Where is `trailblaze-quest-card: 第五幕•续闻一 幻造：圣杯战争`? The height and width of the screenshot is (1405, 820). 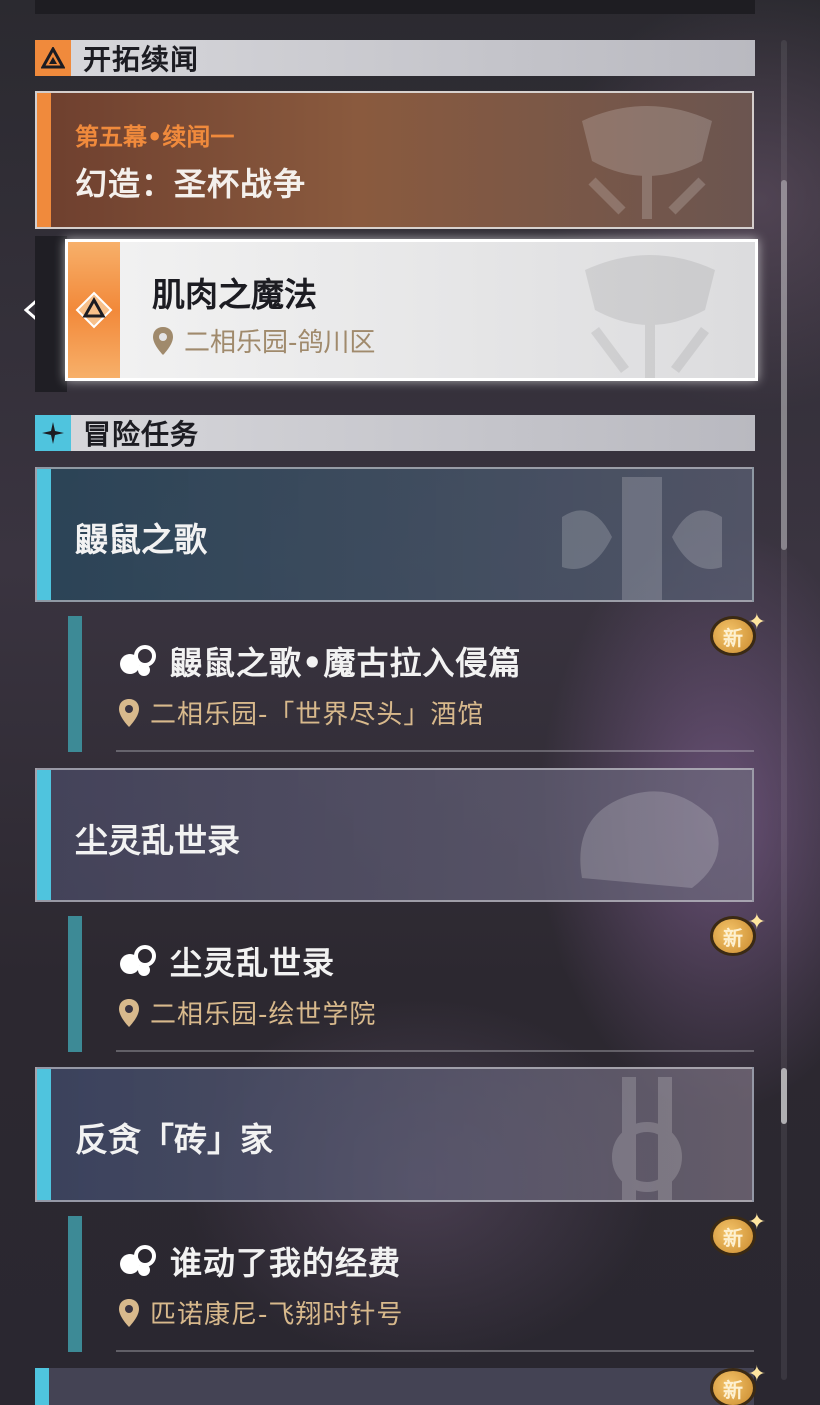
trailblaze-quest-card: 第五幕•续闻一 幻造：圣杯战争 is located at coordinates (394, 160).